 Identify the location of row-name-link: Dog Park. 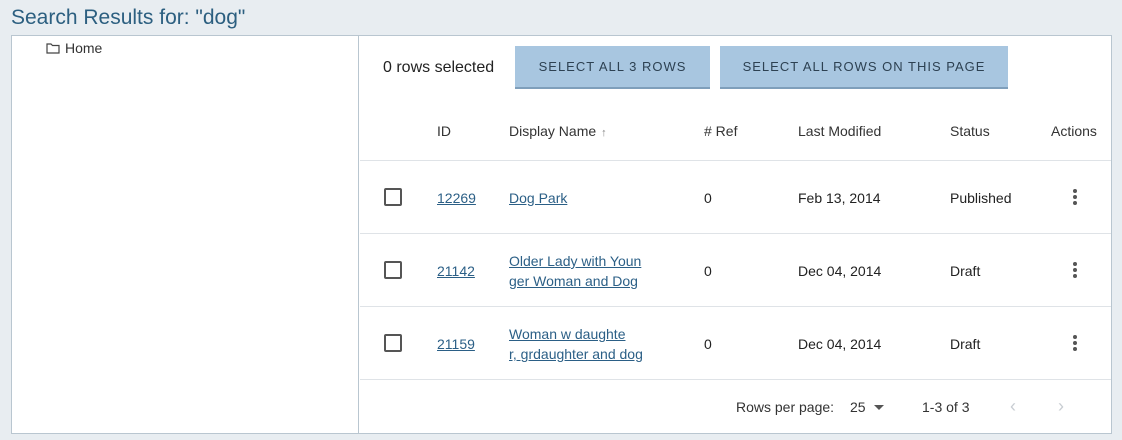
(538, 198).